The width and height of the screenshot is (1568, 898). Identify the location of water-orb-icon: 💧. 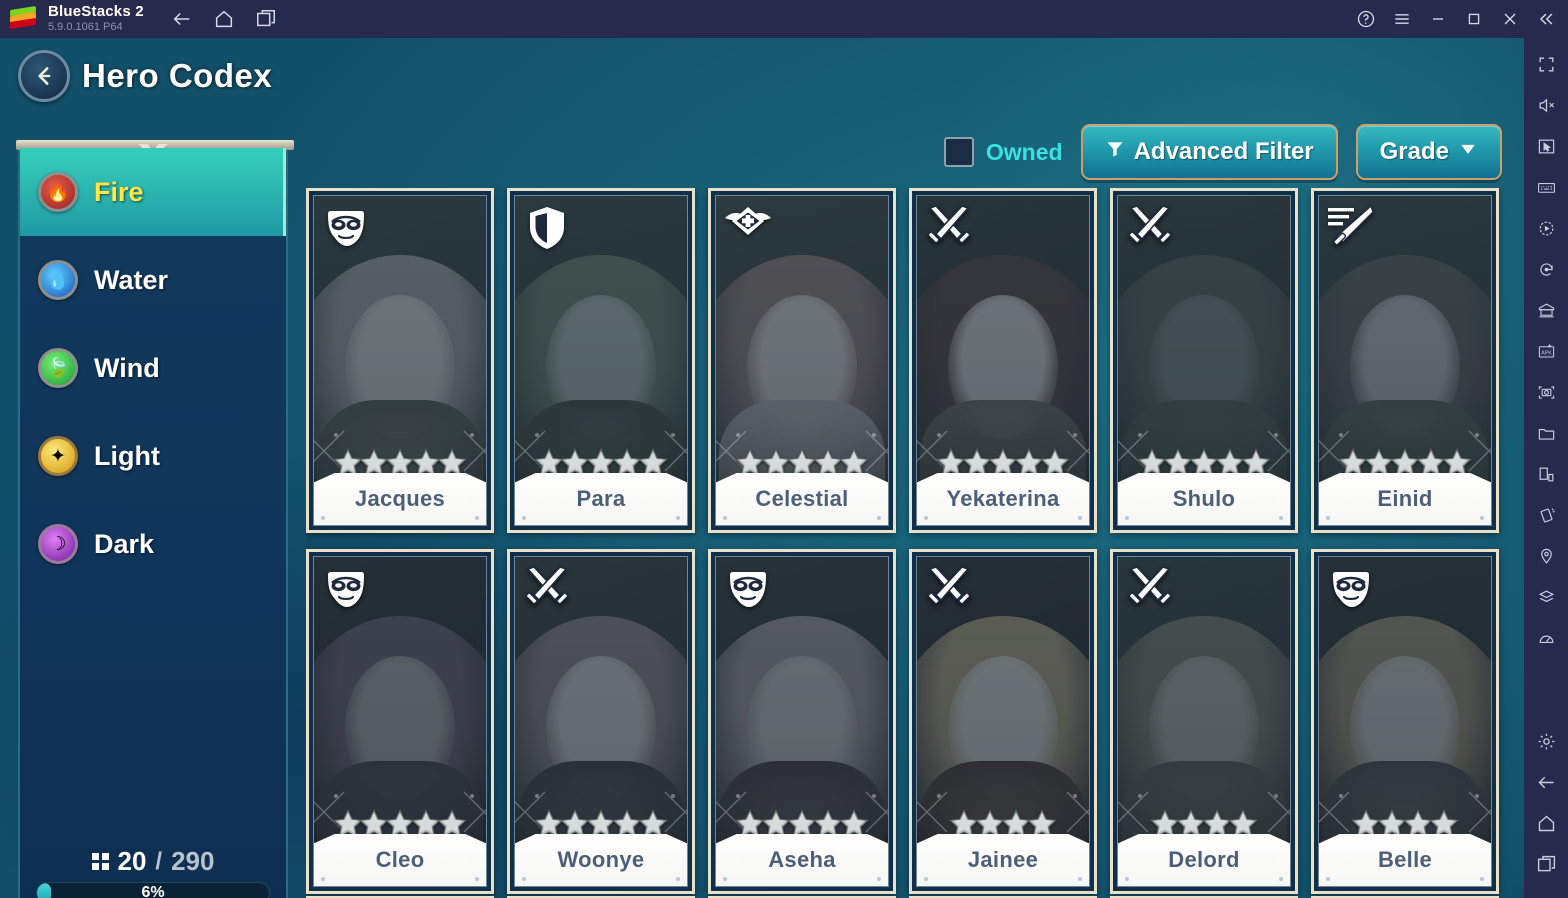
(58, 280).